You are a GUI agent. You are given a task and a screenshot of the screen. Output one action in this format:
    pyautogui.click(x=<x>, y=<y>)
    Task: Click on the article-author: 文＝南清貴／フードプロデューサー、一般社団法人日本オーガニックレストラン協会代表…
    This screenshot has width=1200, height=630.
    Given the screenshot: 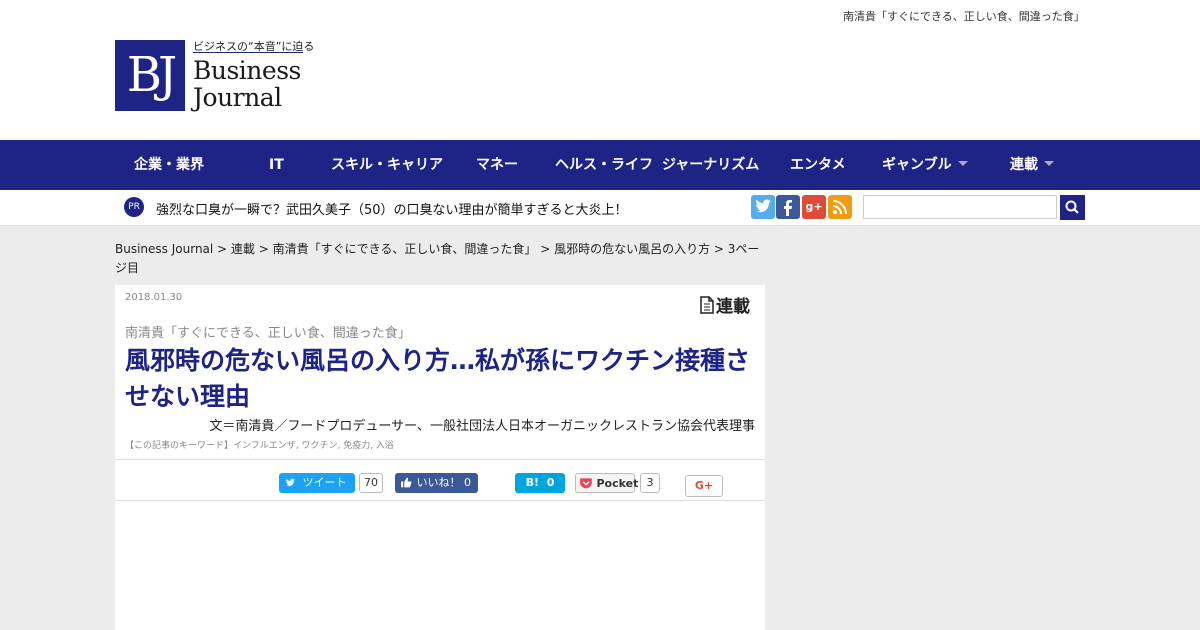 What is the action you would take?
    pyautogui.click(x=482, y=426)
    